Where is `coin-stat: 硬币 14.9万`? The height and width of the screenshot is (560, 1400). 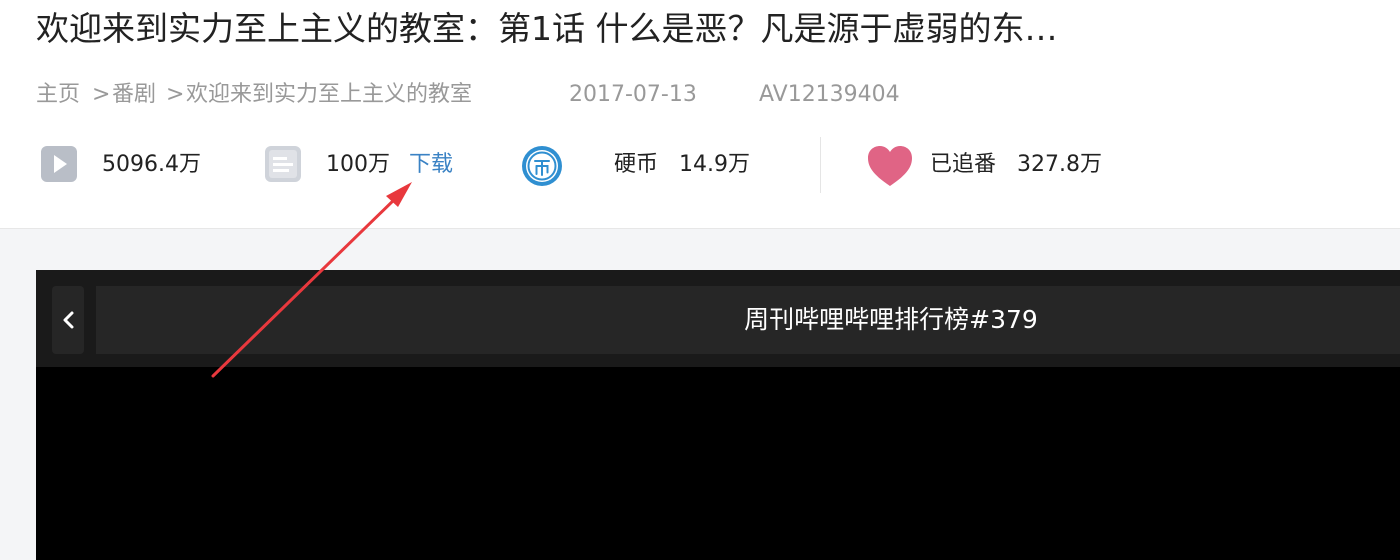
coin-stat: 硬币 14.9万 is located at coordinates (682, 165).